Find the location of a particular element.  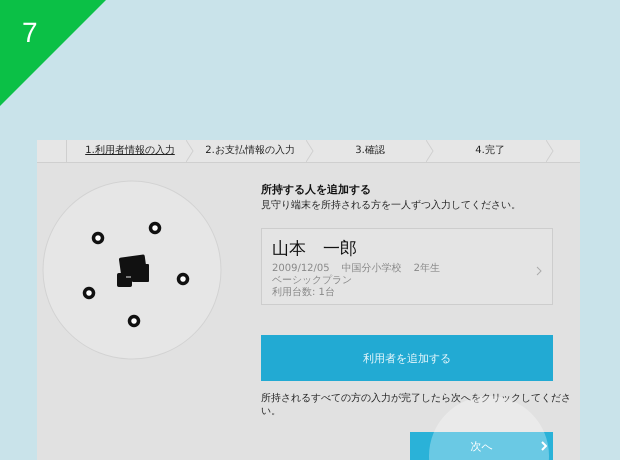

user-card: 山本 一郎 2009/12/05 中国分小学校 2年生 ベーシックプラン 利用台数: 1台 is located at coordinates (407, 266).